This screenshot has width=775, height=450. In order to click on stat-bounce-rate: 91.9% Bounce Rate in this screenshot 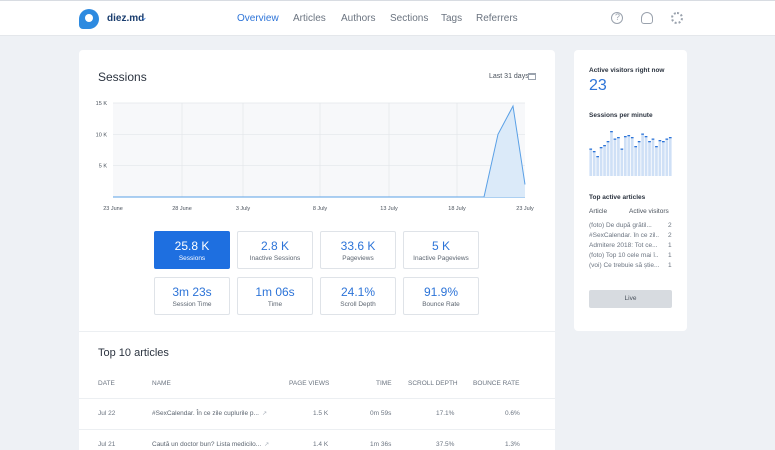, I will do `click(441, 296)`.